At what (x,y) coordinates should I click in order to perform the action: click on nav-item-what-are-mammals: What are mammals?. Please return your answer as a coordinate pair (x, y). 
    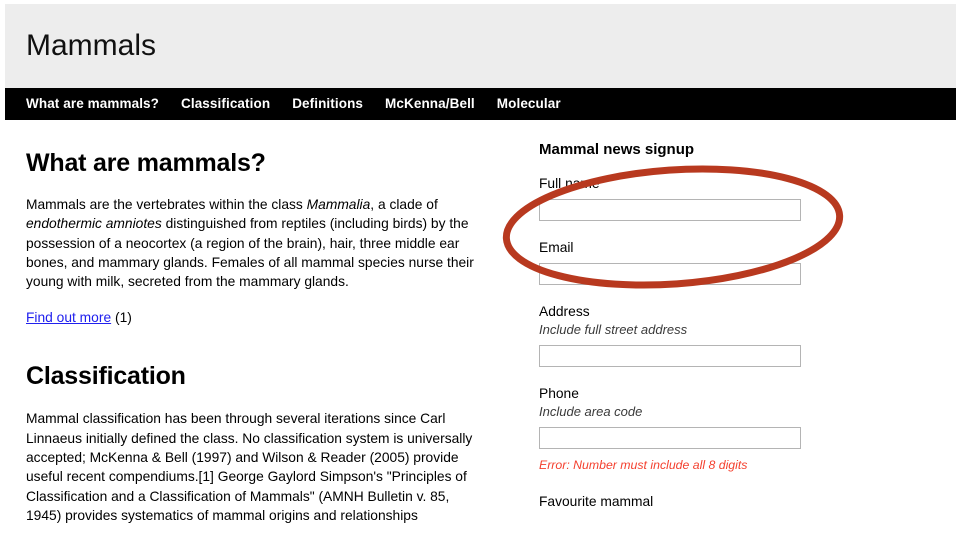
    Looking at the image, I should click on (92, 104).